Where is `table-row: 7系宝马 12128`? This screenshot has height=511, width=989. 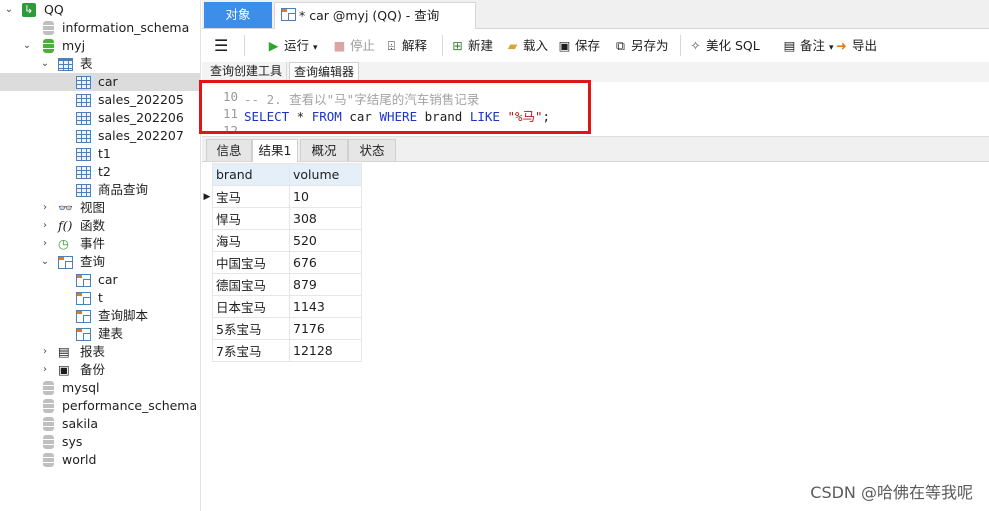 table-row: 7系宝马 12128 is located at coordinates (282, 350).